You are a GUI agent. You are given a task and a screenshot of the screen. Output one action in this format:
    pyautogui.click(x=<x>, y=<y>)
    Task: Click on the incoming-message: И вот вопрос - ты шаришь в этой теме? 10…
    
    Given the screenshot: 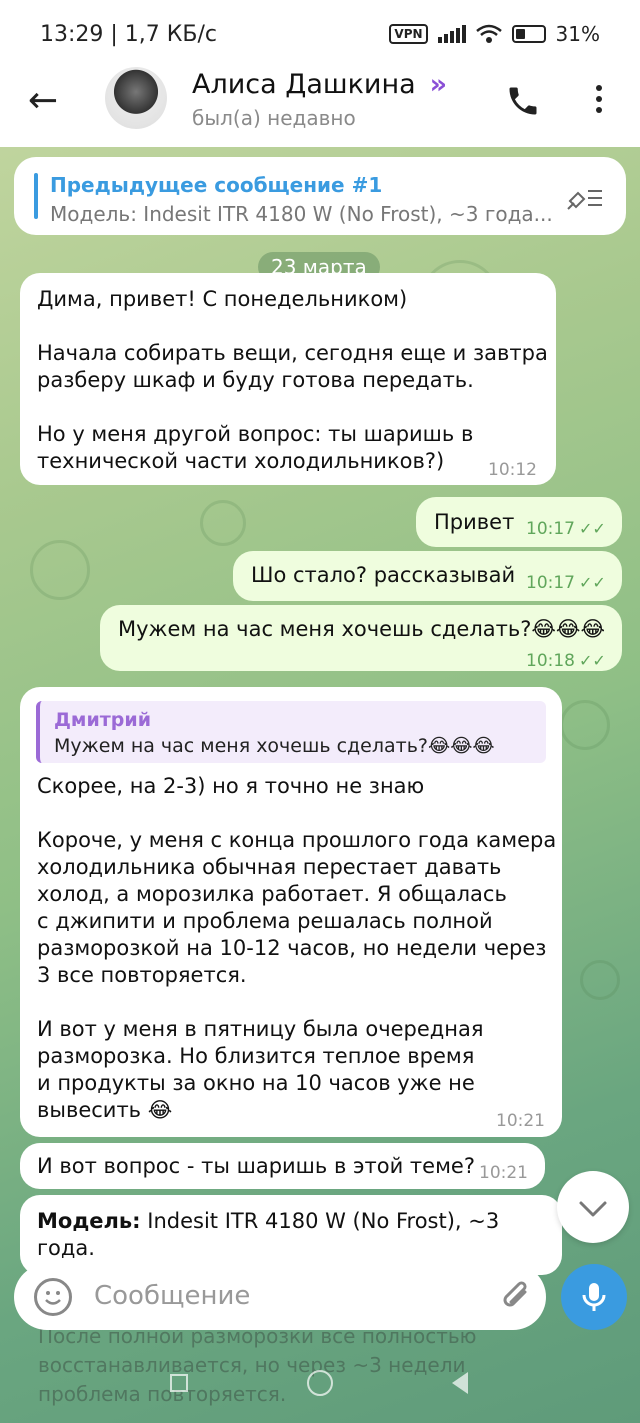 What is the action you would take?
    pyautogui.click(x=282, y=1166)
    